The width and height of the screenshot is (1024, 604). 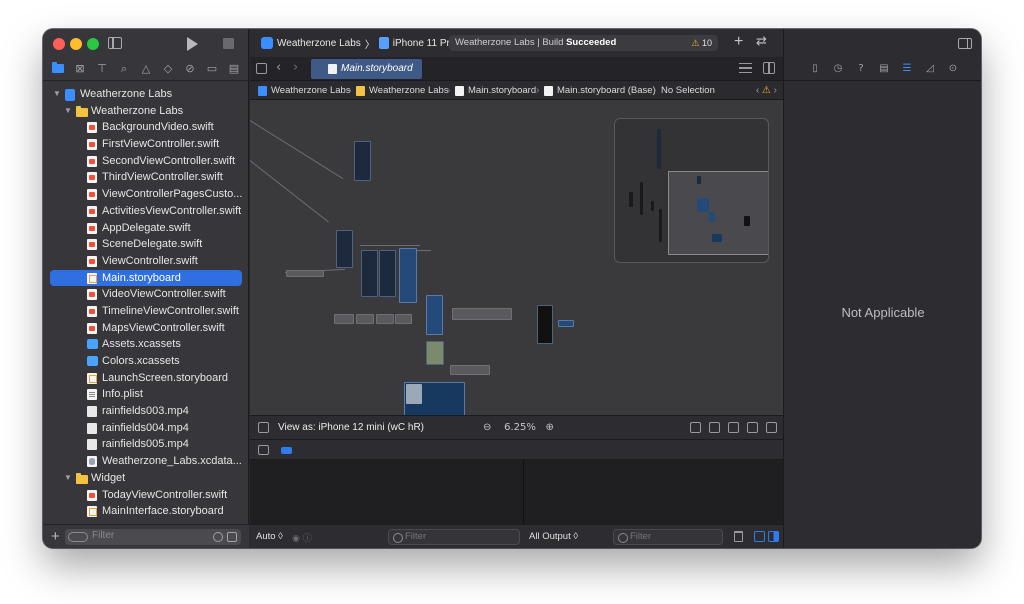 I want to click on file-inspector-icon: ▯, so click(x=815, y=69).